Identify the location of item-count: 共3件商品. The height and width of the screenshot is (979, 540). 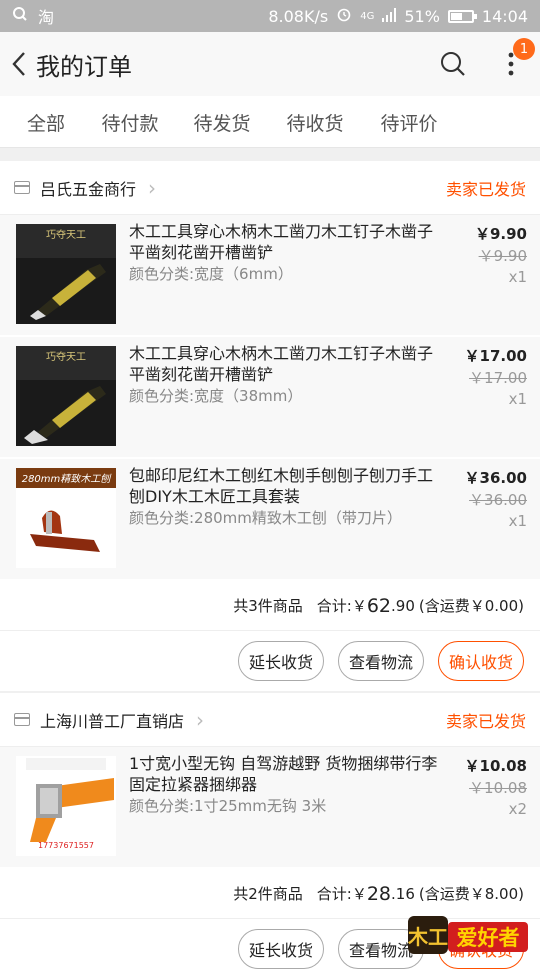
(268, 605).